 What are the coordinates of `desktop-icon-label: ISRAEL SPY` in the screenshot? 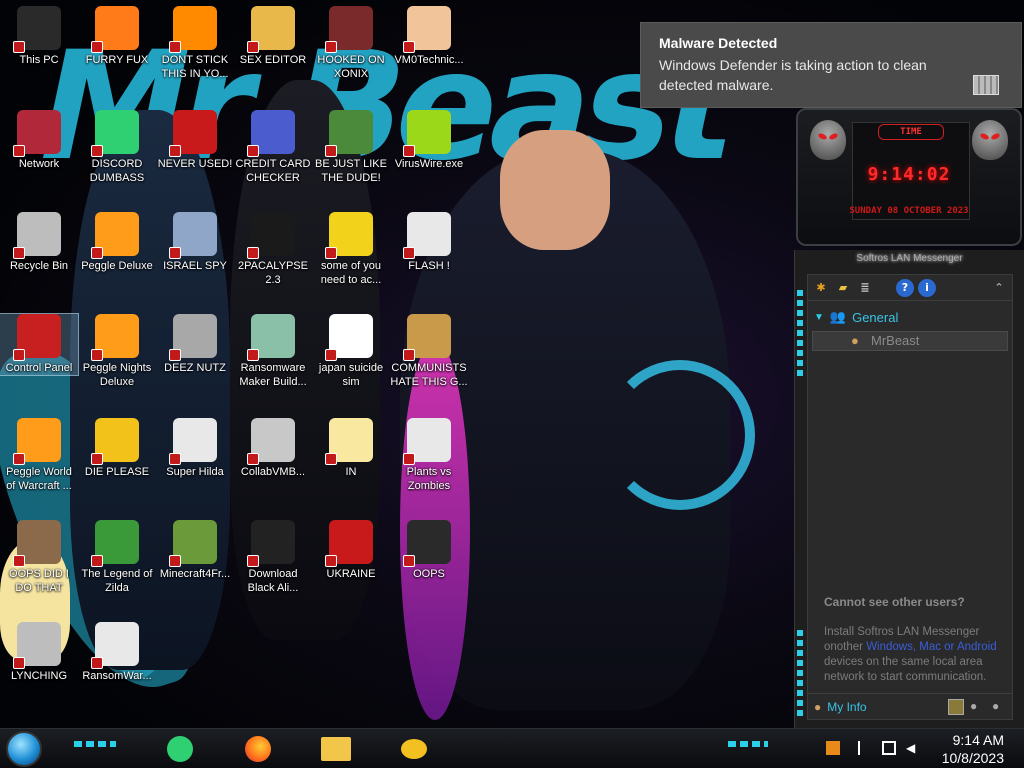 It's located at (195, 266).